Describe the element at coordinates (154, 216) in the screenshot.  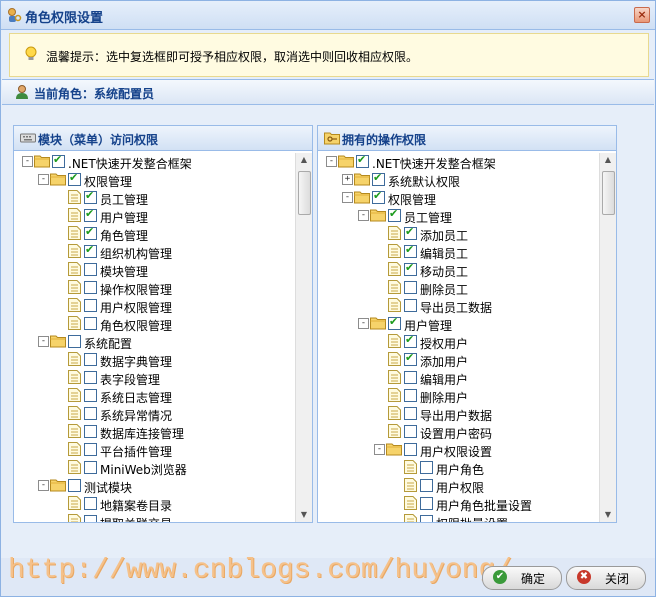
I see `tree-node: 用户管理` at that location.